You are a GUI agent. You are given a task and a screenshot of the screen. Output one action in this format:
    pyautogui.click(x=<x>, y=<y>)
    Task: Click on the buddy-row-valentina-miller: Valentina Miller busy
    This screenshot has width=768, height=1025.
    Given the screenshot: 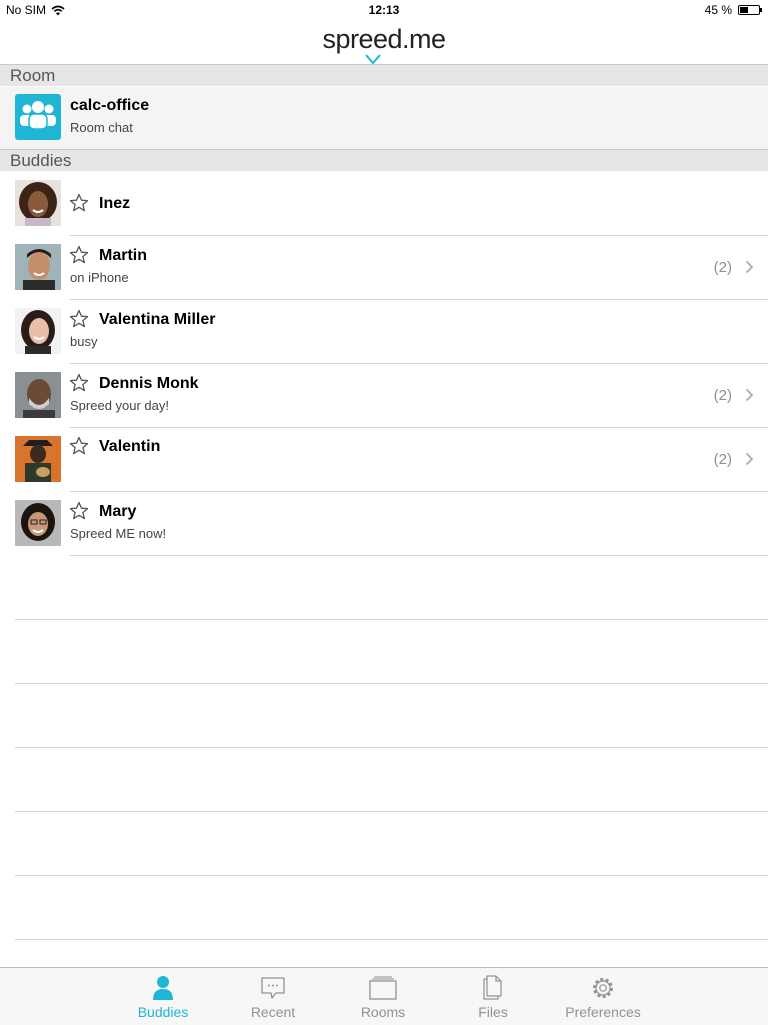 What is the action you would take?
    pyautogui.click(x=384, y=332)
    